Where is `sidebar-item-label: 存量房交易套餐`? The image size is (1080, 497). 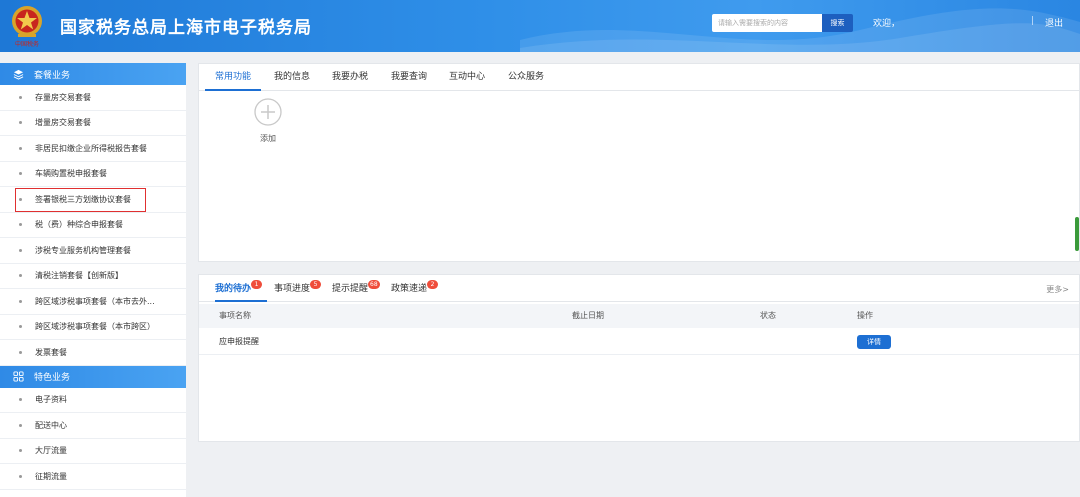 sidebar-item-label: 存量房交易套餐 is located at coordinates (63, 97).